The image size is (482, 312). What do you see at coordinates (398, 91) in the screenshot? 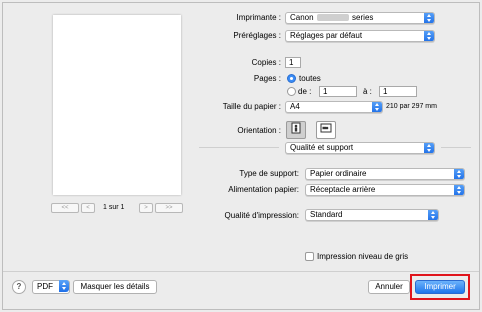
I see `pages-to-input: 1` at bounding box center [398, 91].